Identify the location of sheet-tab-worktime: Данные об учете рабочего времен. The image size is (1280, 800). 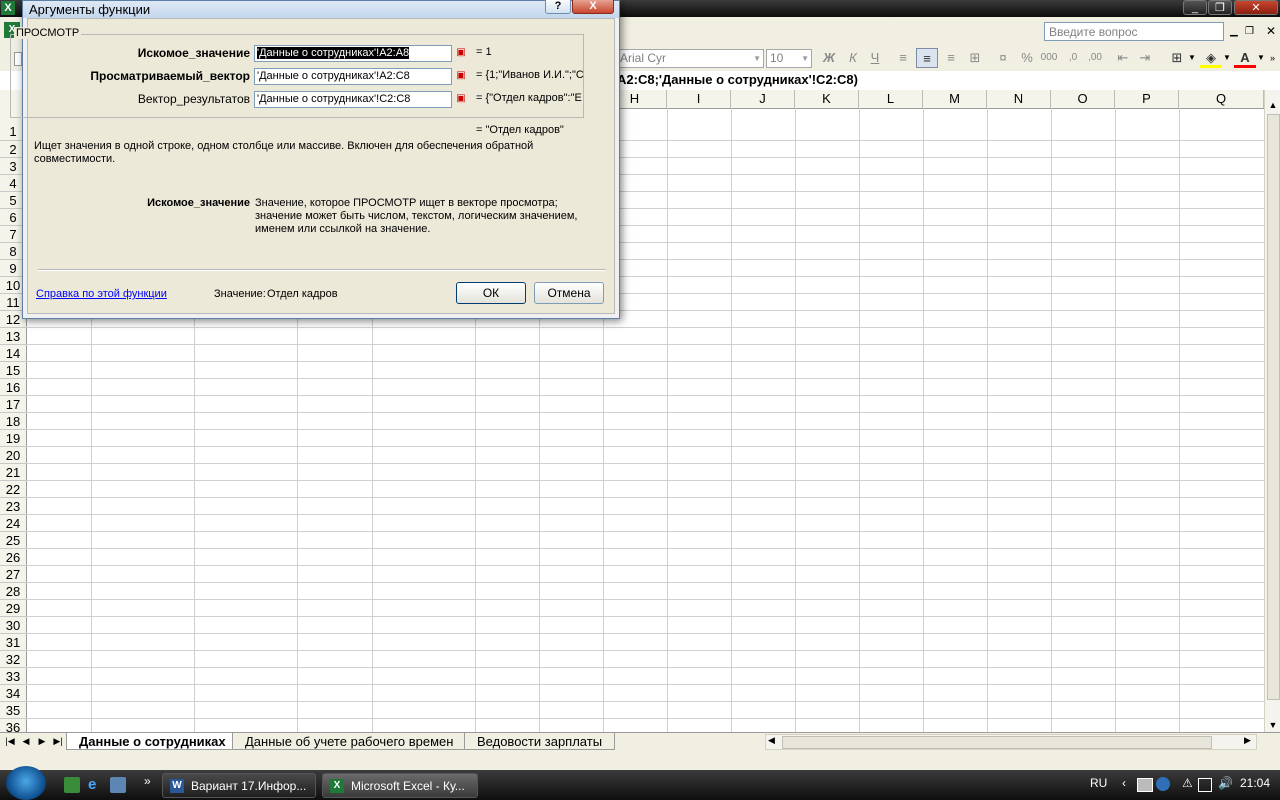
(349, 741).